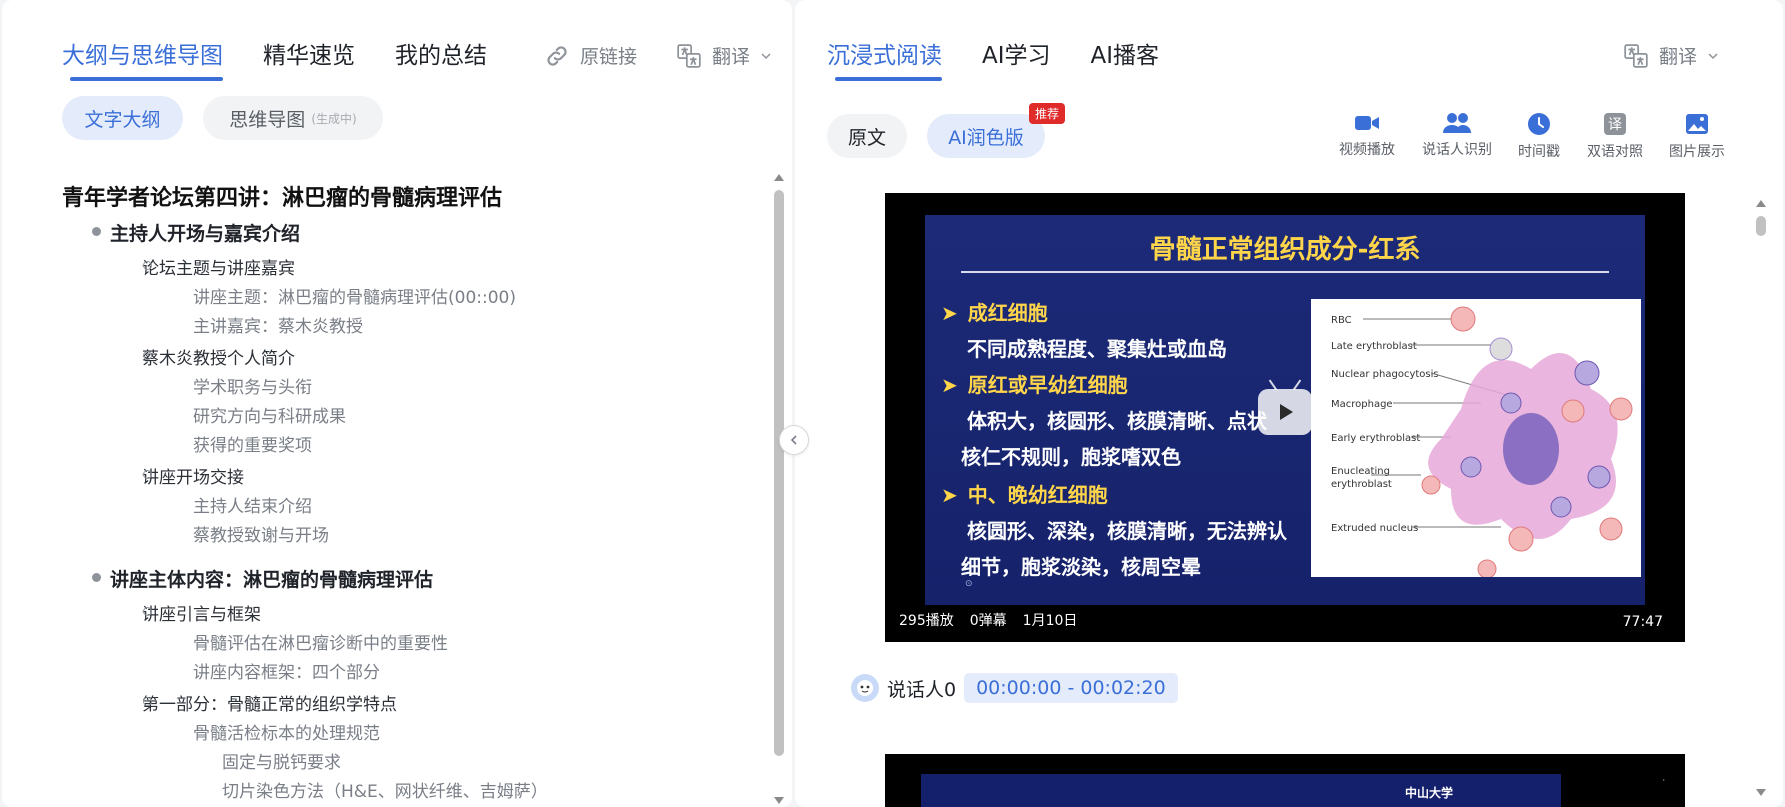  What do you see at coordinates (1241, 790) in the screenshot?
I see `next-video-frame` at bounding box center [1241, 790].